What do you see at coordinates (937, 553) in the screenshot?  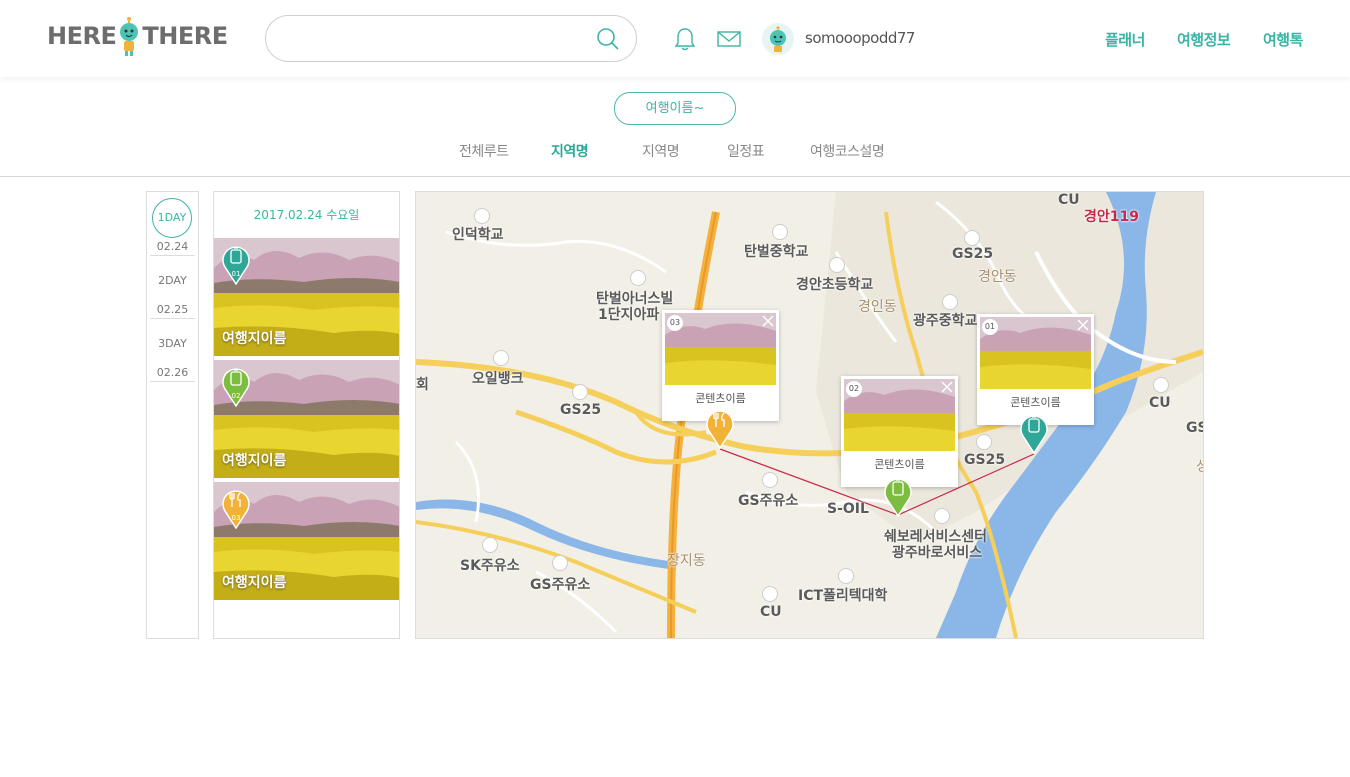 I see `map-label: 광주바로서비스` at bounding box center [937, 553].